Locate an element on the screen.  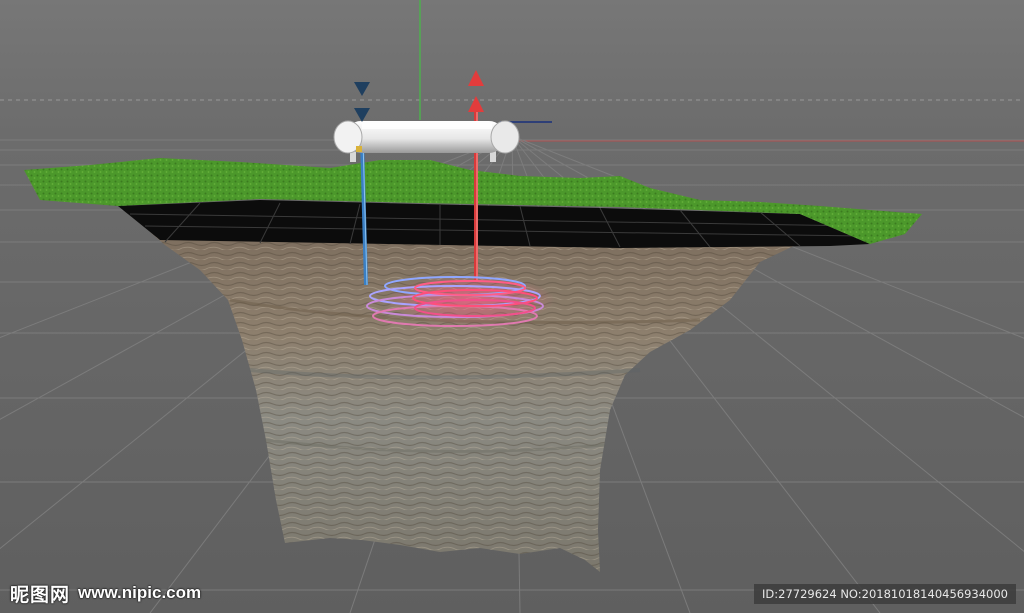
image-id-label: ID:27729624 NO:20181018140456934000 is located at coordinates (885, 594).